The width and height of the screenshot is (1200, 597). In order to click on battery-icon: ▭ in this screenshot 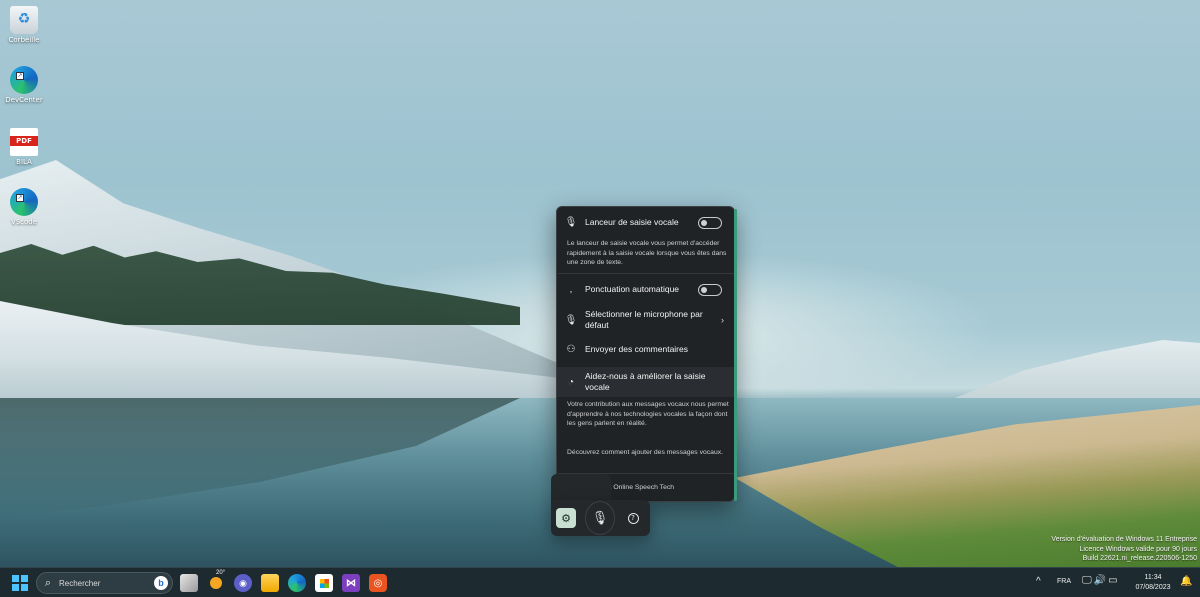, I will do `click(1114, 580)`.